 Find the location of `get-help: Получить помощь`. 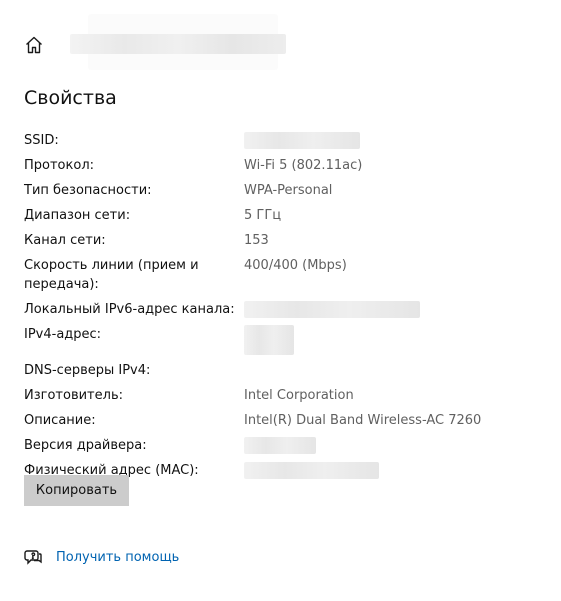

get-help: Получить помощь is located at coordinates (101, 557).